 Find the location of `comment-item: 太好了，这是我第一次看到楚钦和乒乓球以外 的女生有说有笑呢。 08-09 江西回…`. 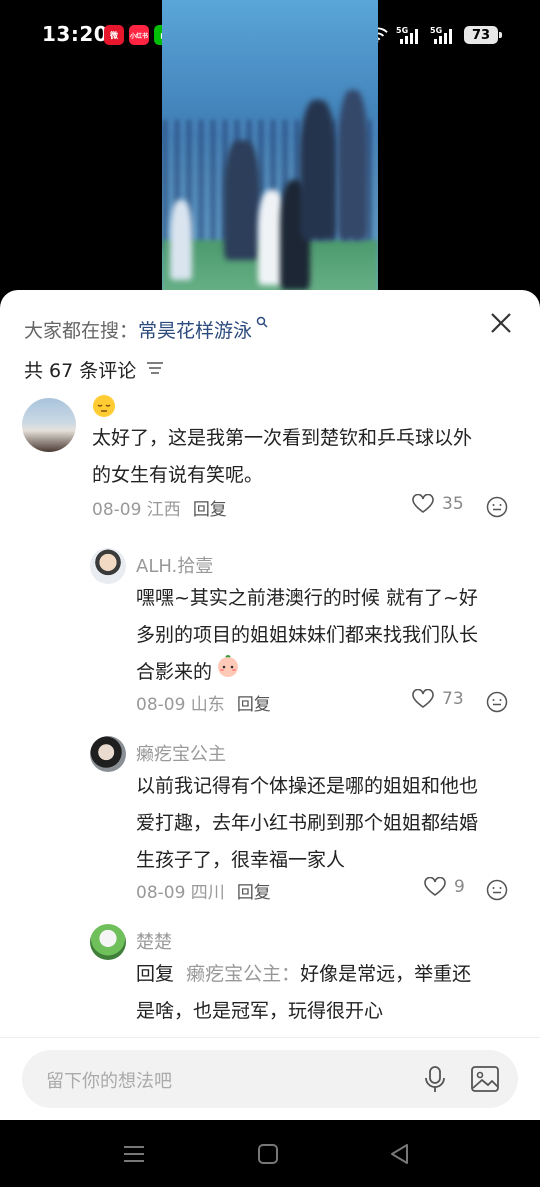

comment-item: 太好了，这是我第一次看到楚钦和乒乓球以外 的女生有说有笑呢。 08-09 江西回… is located at coordinates (270, 466).